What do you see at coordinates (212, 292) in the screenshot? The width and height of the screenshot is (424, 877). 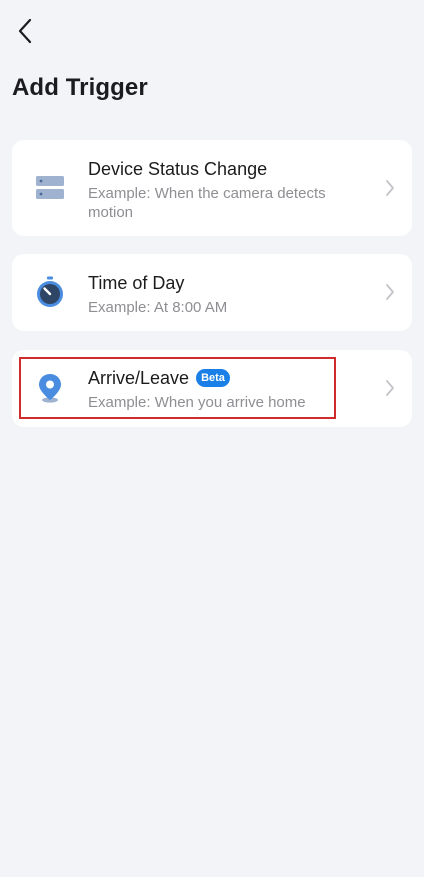 I see `trigger-time-of-day: Time of Day Example: At 8:00 AM` at bounding box center [212, 292].